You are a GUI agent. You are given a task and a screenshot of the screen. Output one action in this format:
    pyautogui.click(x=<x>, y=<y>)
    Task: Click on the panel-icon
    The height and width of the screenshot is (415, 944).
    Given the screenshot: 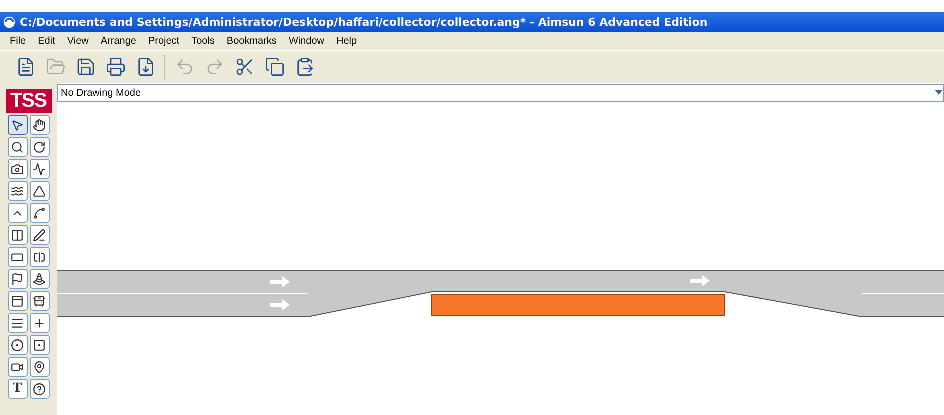 What is the action you would take?
    pyautogui.click(x=17, y=301)
    